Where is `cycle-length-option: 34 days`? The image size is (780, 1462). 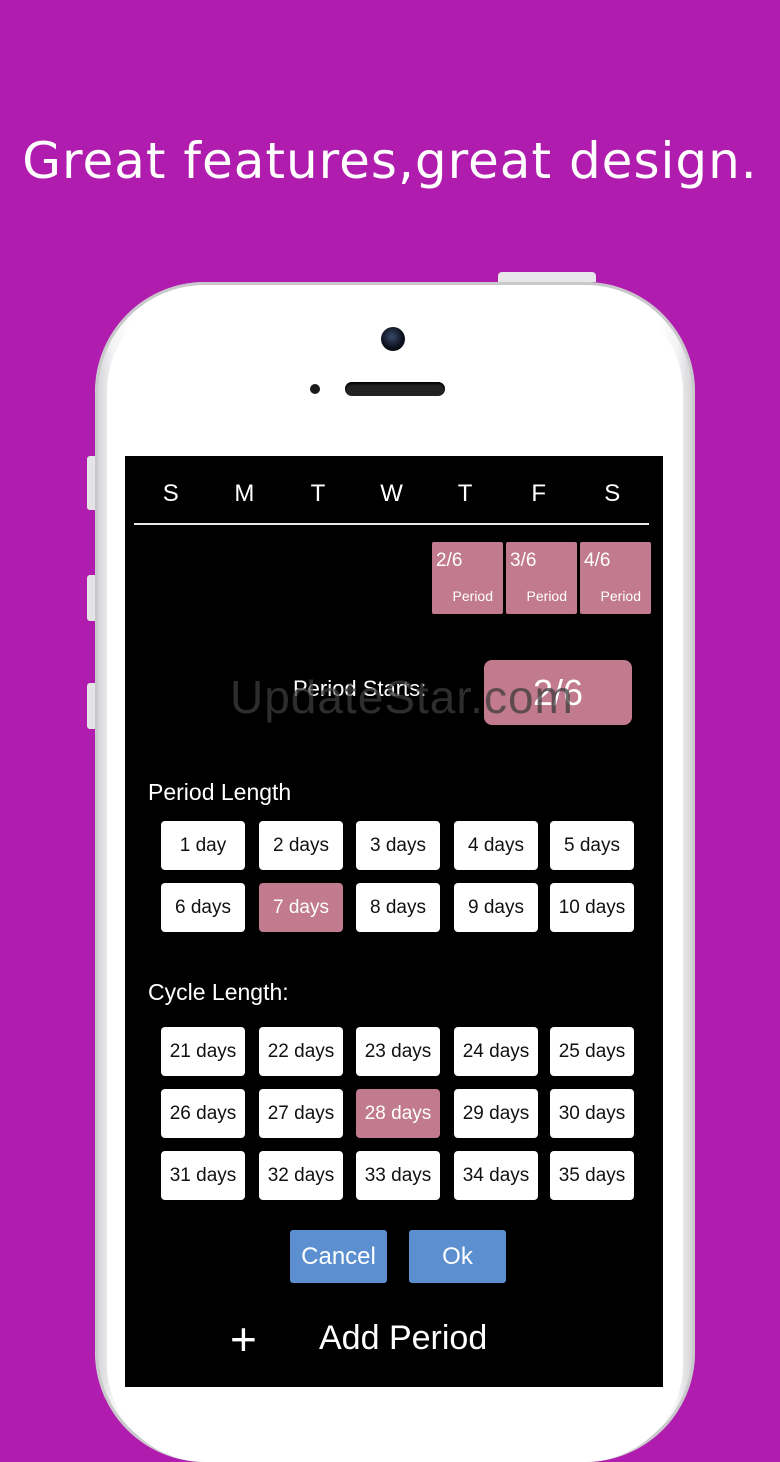
cycle-length-option: 34 days is located at coordinates (496, 1175).